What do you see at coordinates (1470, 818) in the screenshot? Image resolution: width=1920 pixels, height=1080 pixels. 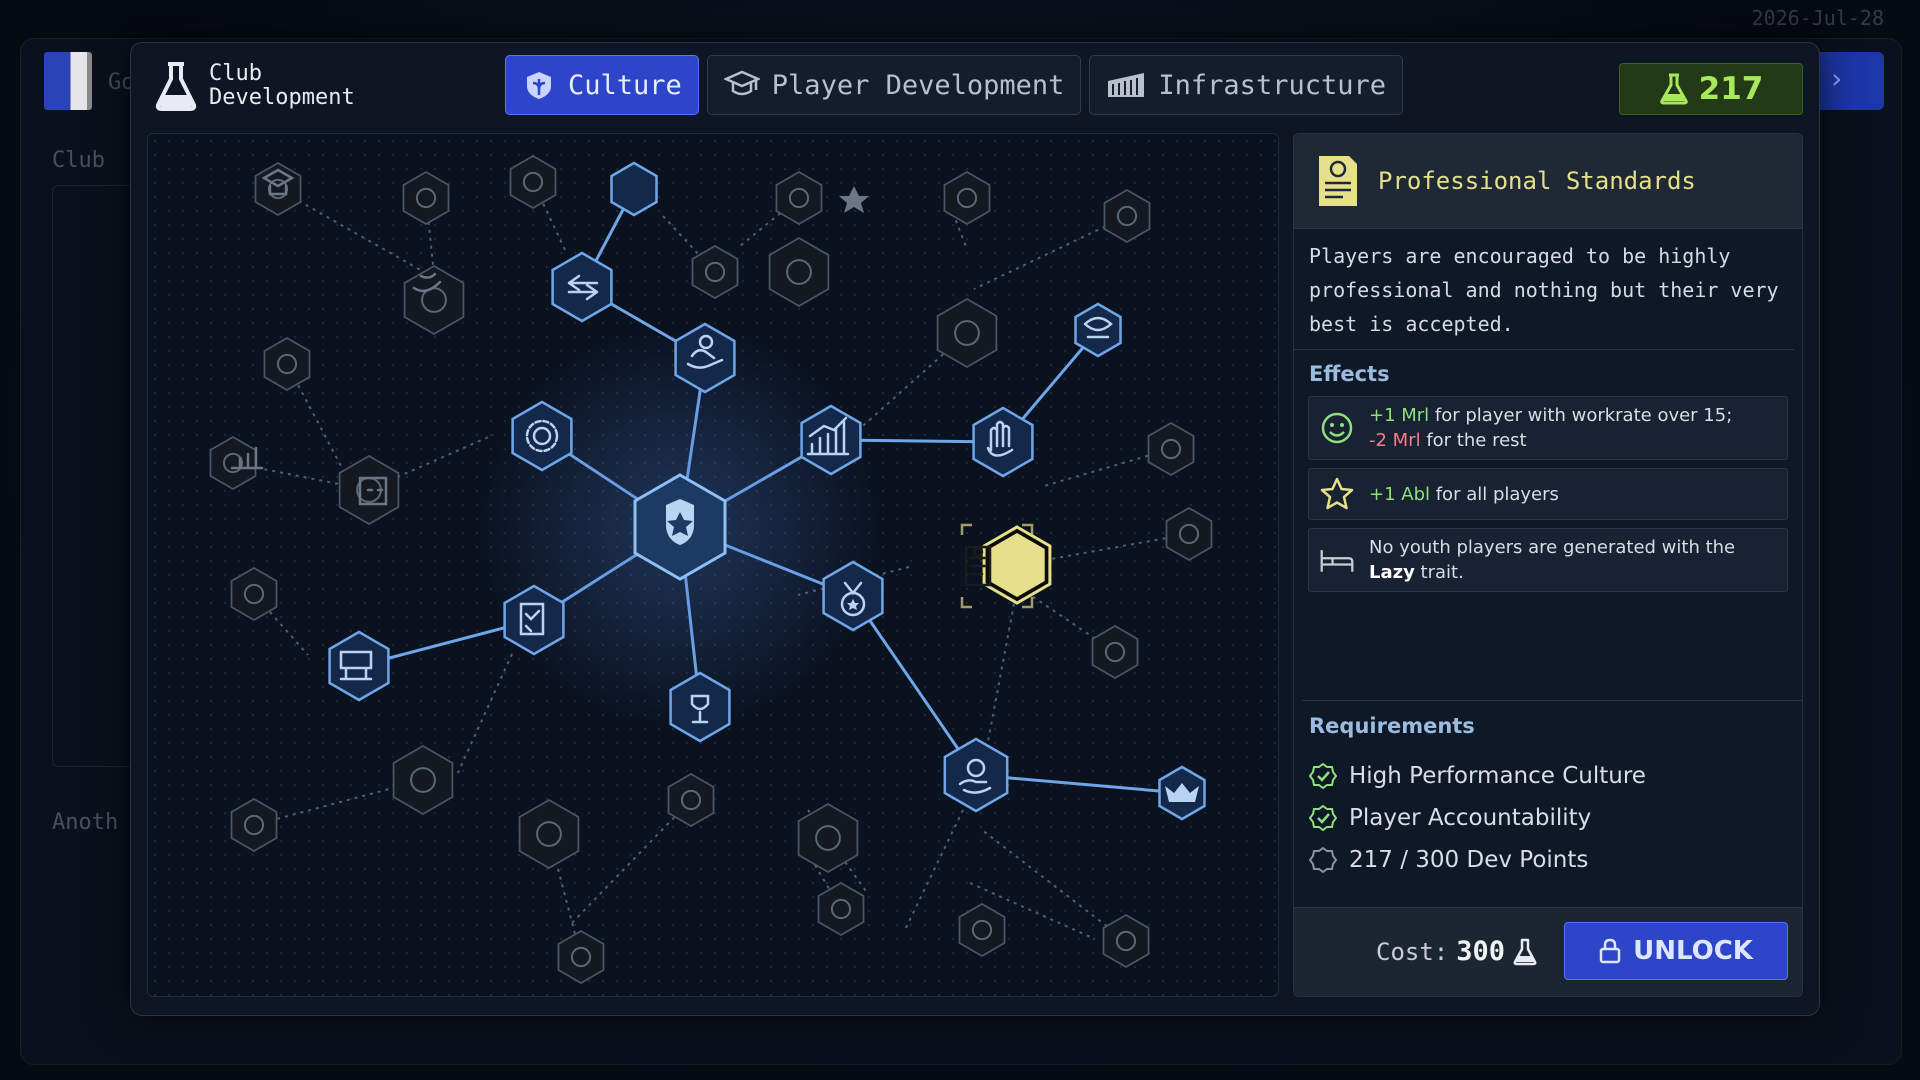 I see `requirement-label: Player Accountability` at bounding box center [1470, 818].